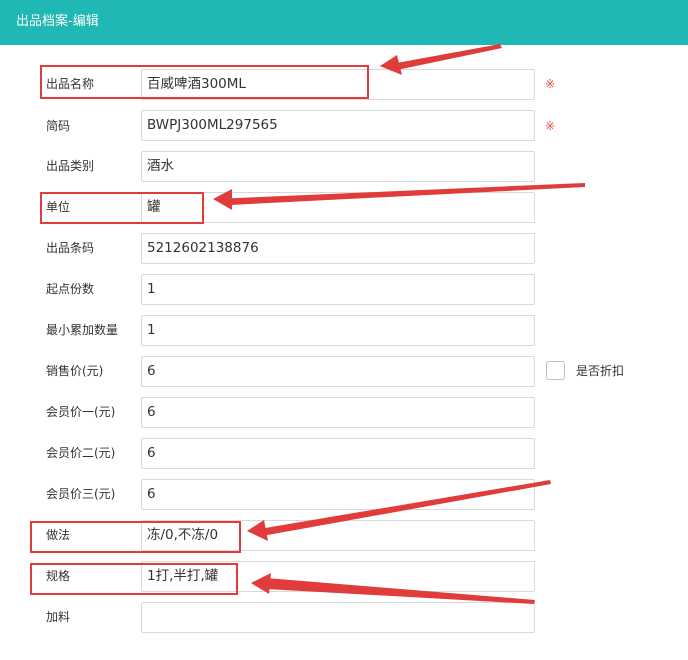 The width and height of the screenshot is (688, 660). What do you see at coordinates (399, 196) in the screenshot?
I see `annotation-arrow-unit` at bounding box center [399, 196].